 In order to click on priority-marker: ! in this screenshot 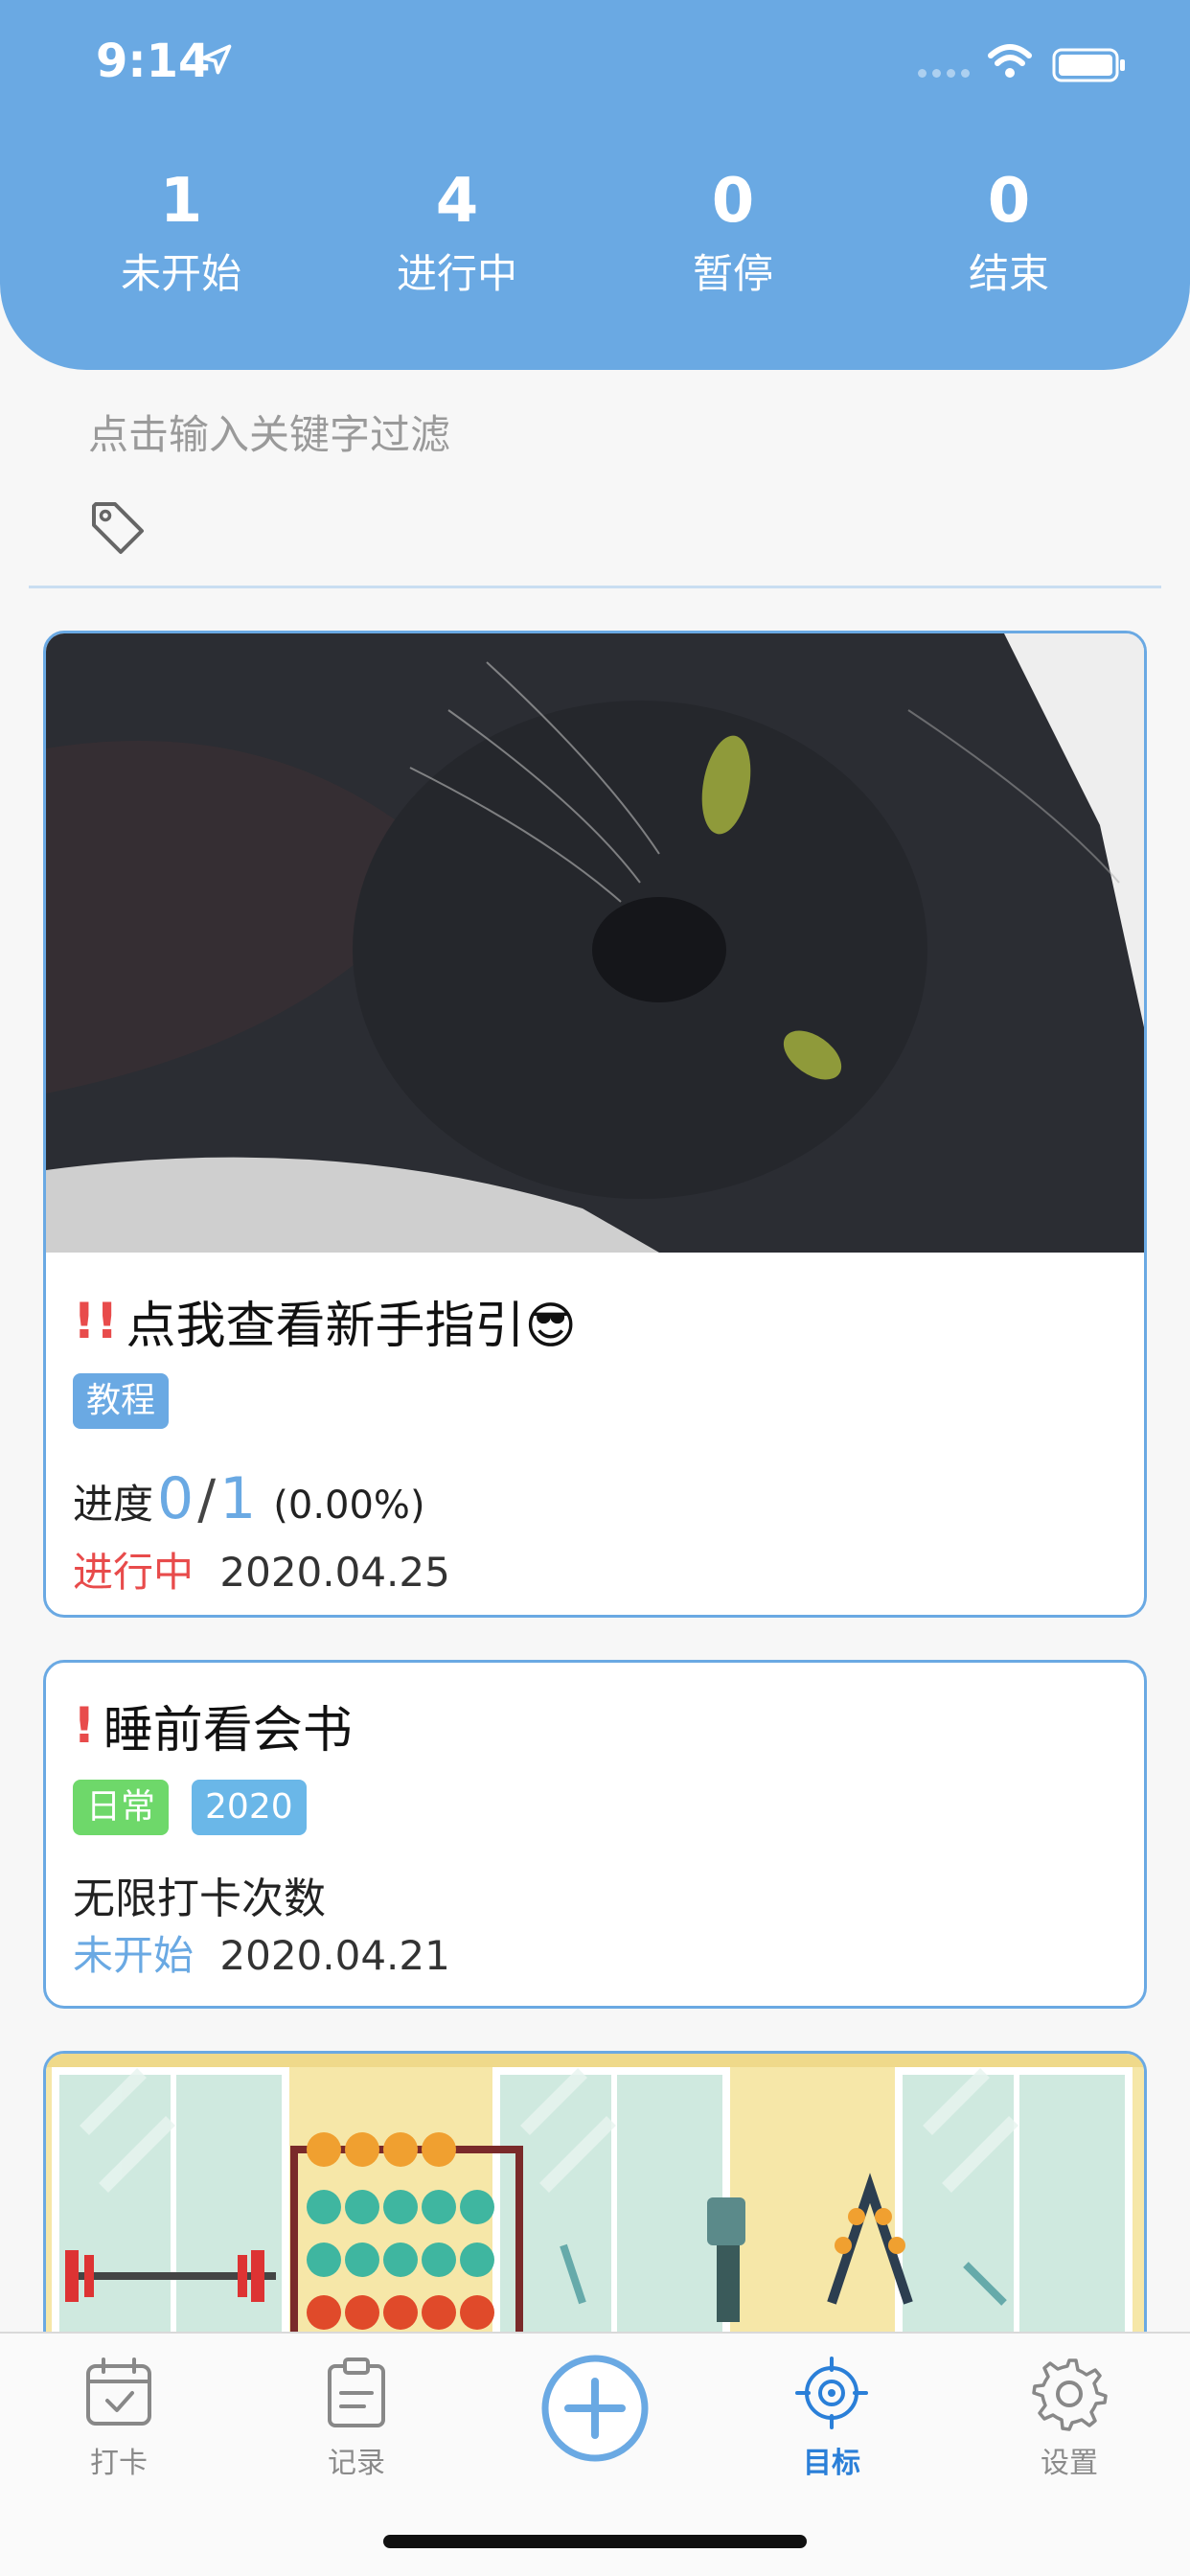, I will do `click(85, 1725)`.